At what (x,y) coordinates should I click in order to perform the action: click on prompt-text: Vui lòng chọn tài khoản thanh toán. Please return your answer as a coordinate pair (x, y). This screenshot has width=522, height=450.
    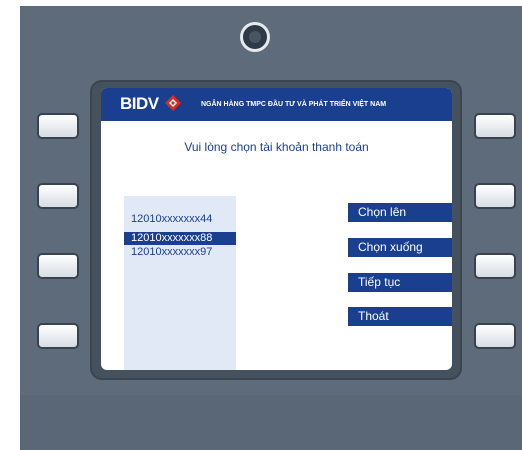
    Looking at the image, I should click on (276, 147).